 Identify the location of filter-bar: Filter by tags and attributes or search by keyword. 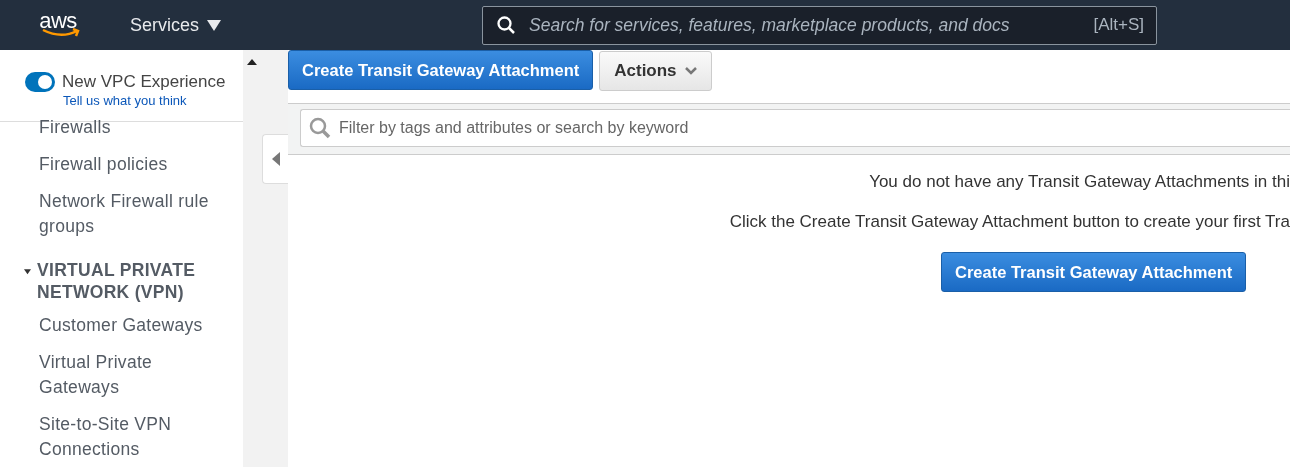
(795, 128).